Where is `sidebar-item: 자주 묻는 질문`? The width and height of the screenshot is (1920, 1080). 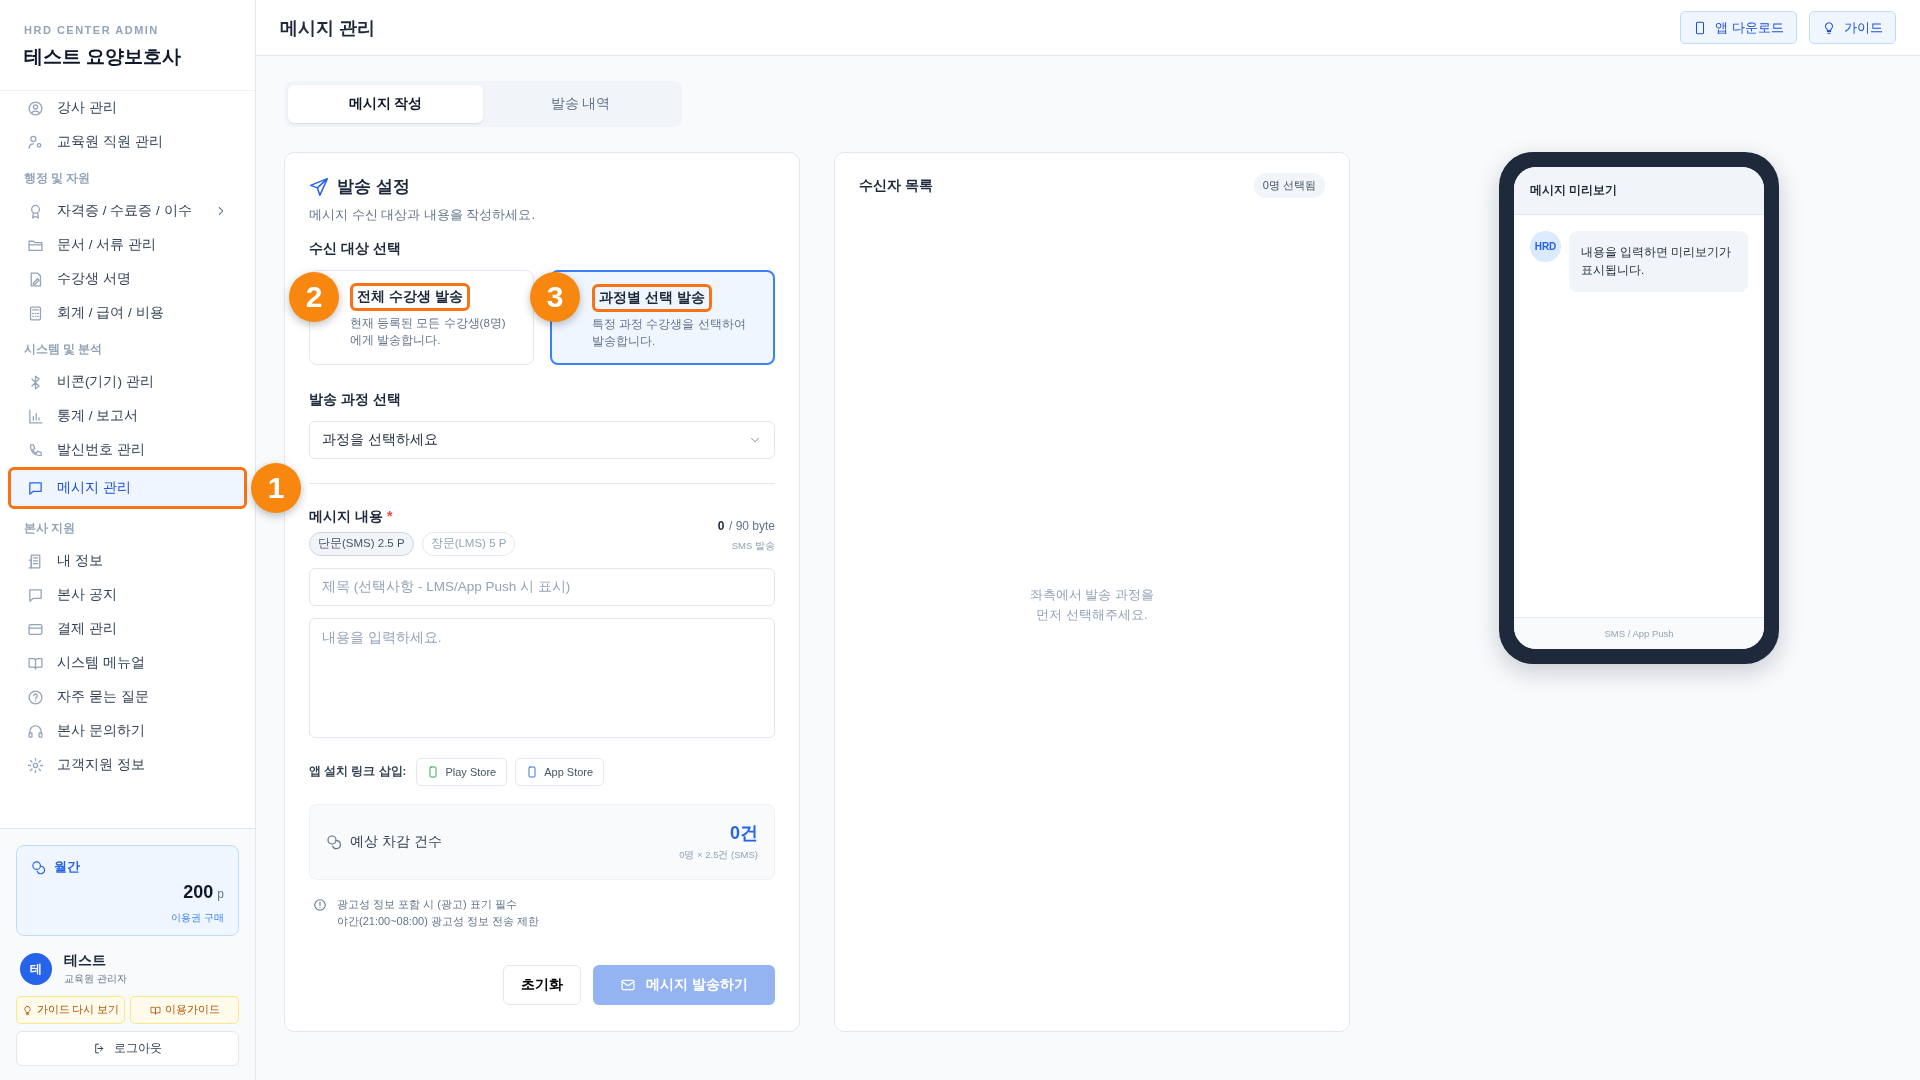
sidebar-item: 자주 묻는 질문 is located at coordinates (127, 697).